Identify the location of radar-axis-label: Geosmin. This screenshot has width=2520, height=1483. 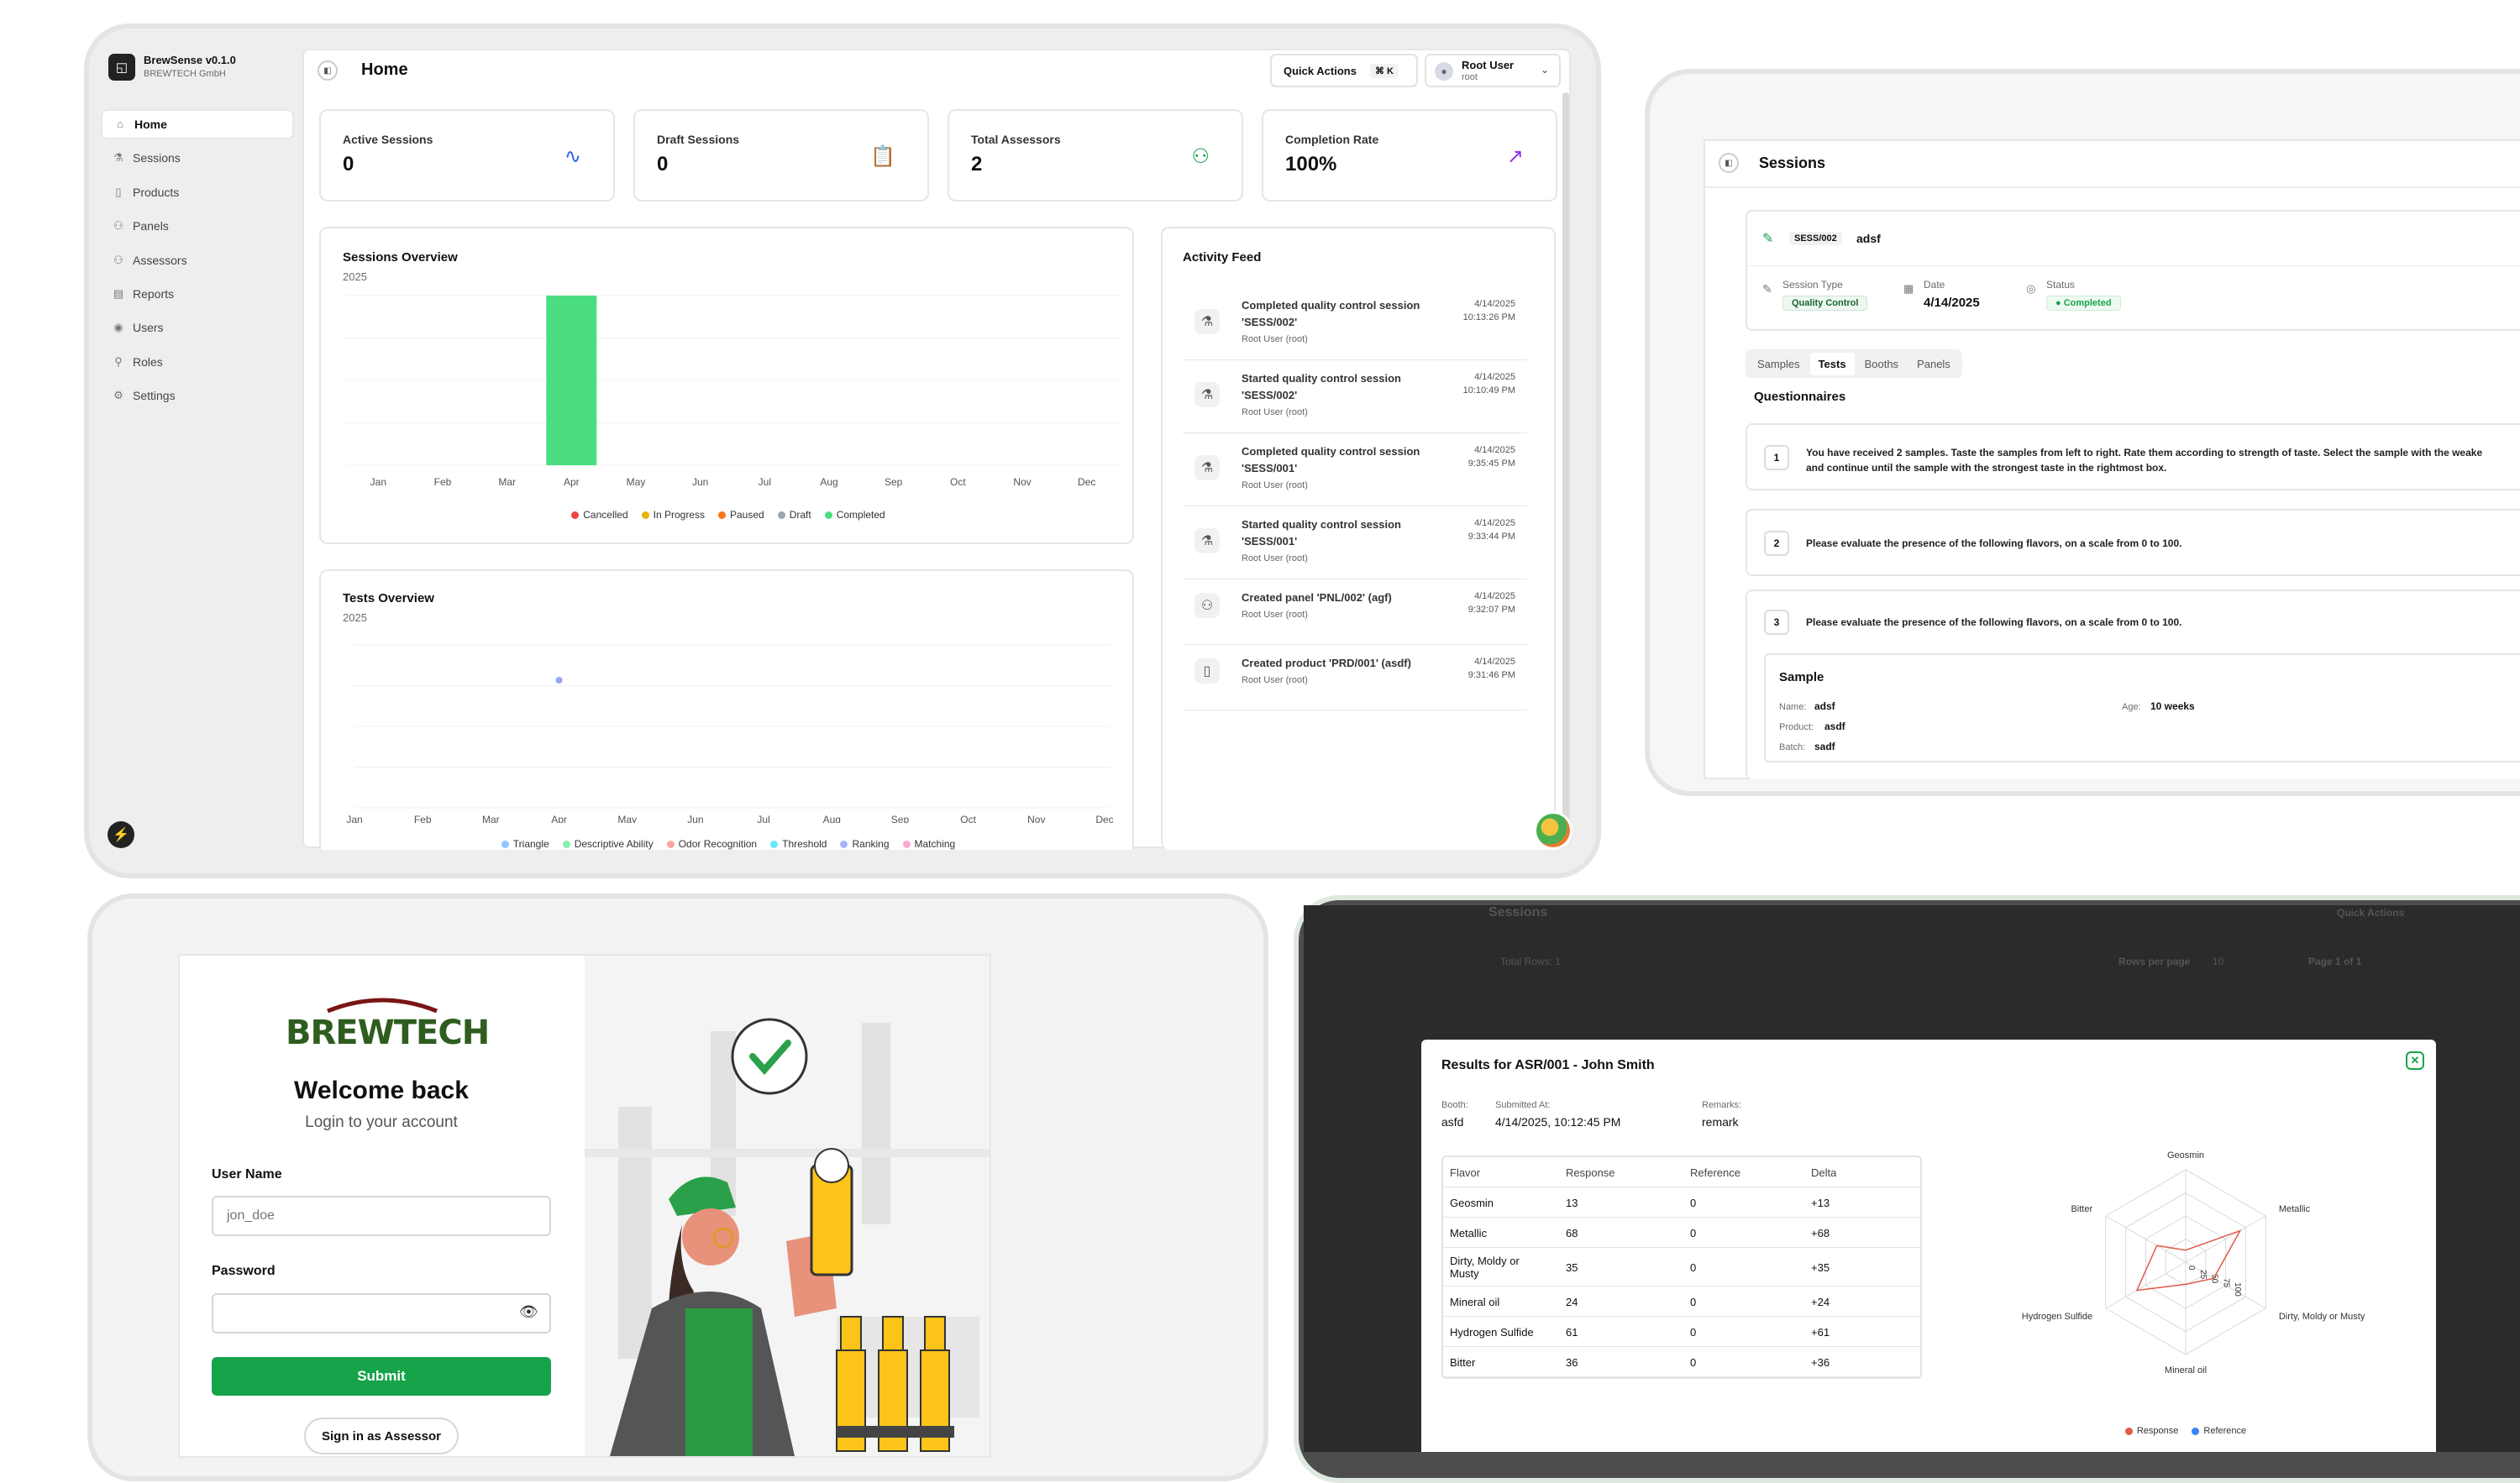
(2185, 1155).